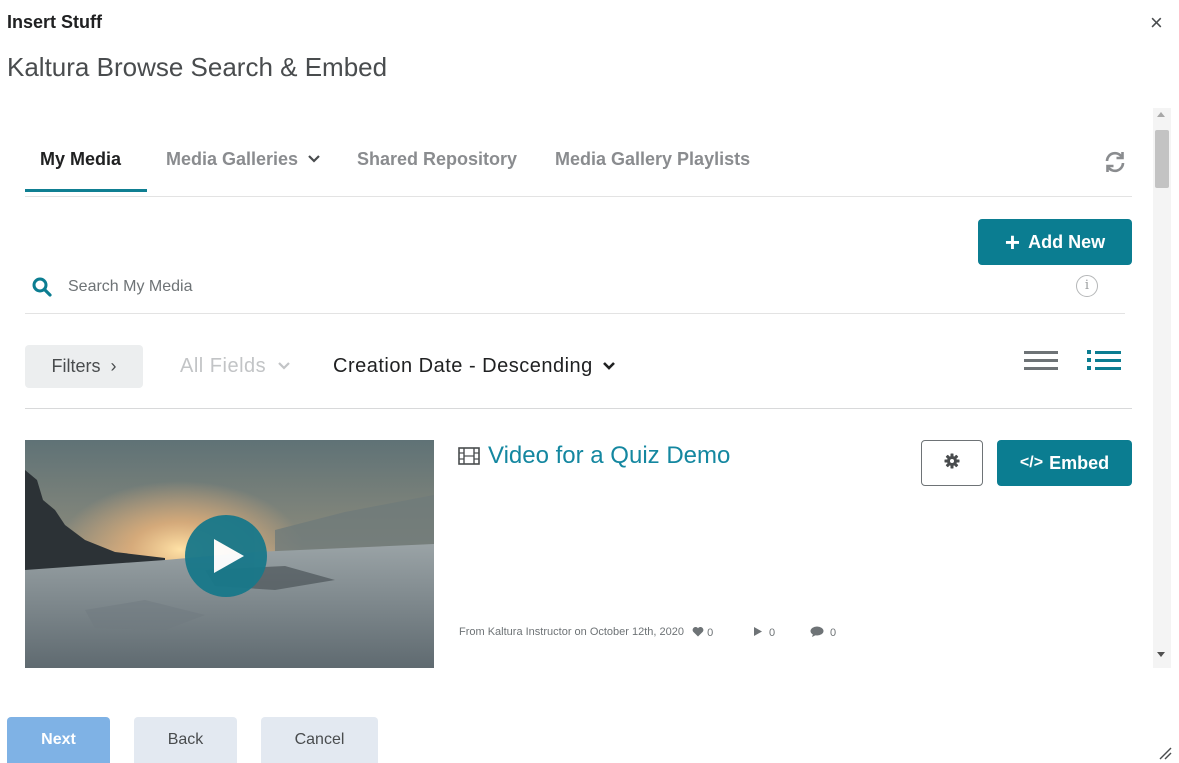  I want to click on embed-button: </> Embed, so click(1064, 463).